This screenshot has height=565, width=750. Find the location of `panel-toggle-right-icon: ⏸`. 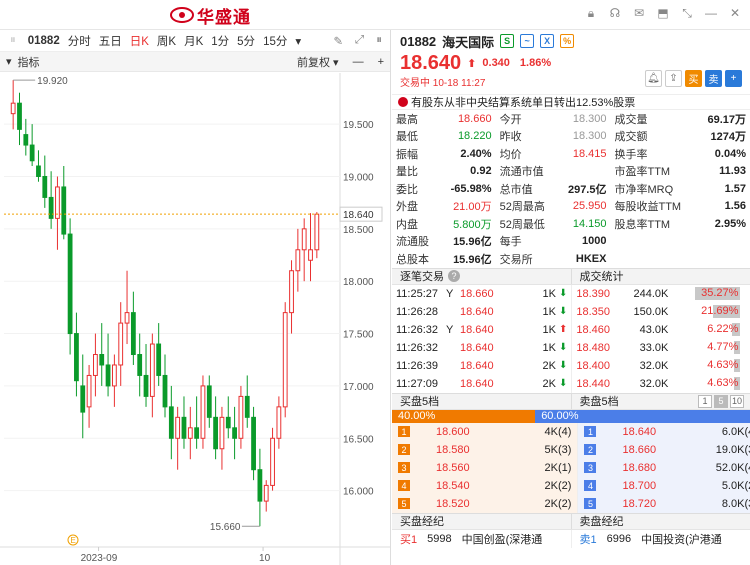

panel-toggle-right-icon: ⏸ is located at coordinates (379, 41).